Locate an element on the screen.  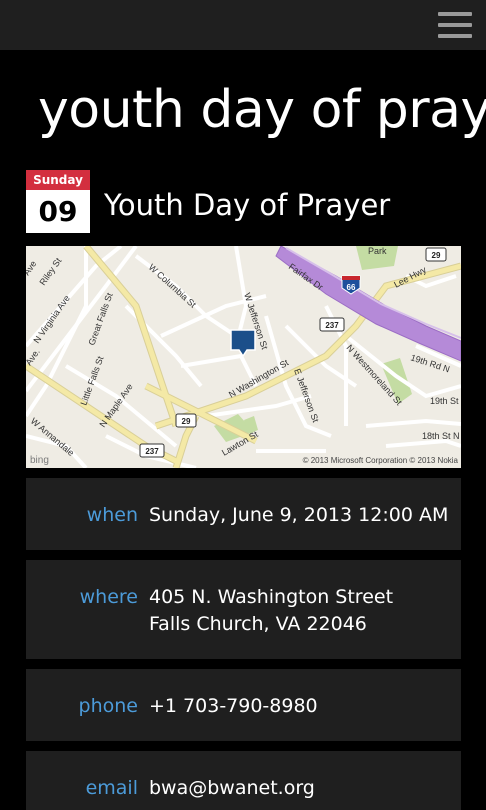
map-label: Ave is located at coordinates (32, 268).